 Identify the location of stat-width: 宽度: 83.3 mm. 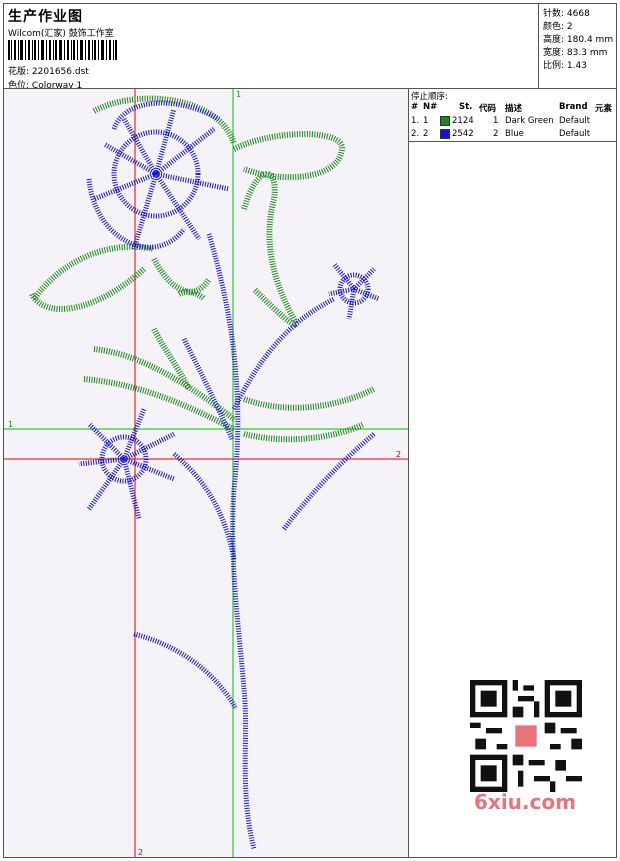
(575, 53).